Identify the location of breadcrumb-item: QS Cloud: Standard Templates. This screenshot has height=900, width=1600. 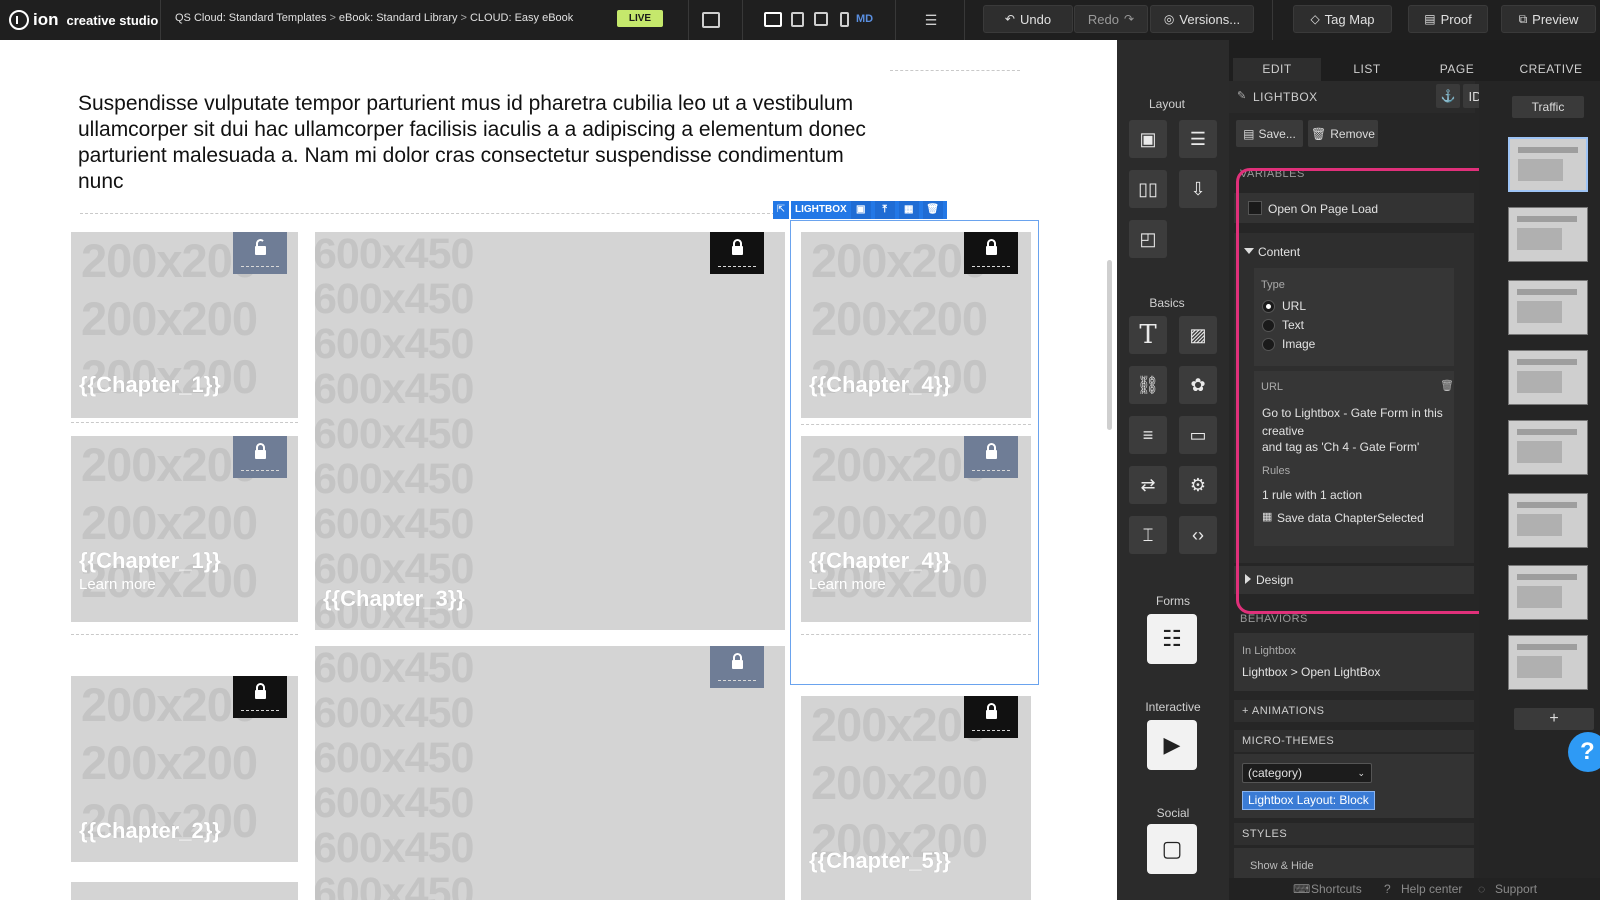
(250, 18).